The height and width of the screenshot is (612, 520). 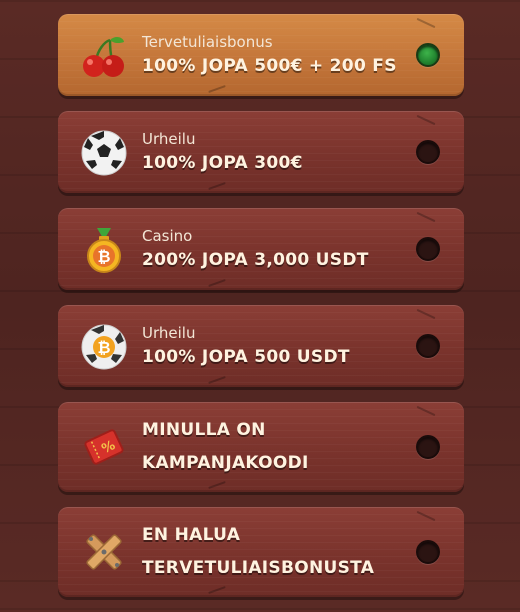 What do you see at coordinates (258, 568) in the screenshot?
I see `option-title-line2: TERVETULIAISBONUSTA` at bounding box center [258, 568].